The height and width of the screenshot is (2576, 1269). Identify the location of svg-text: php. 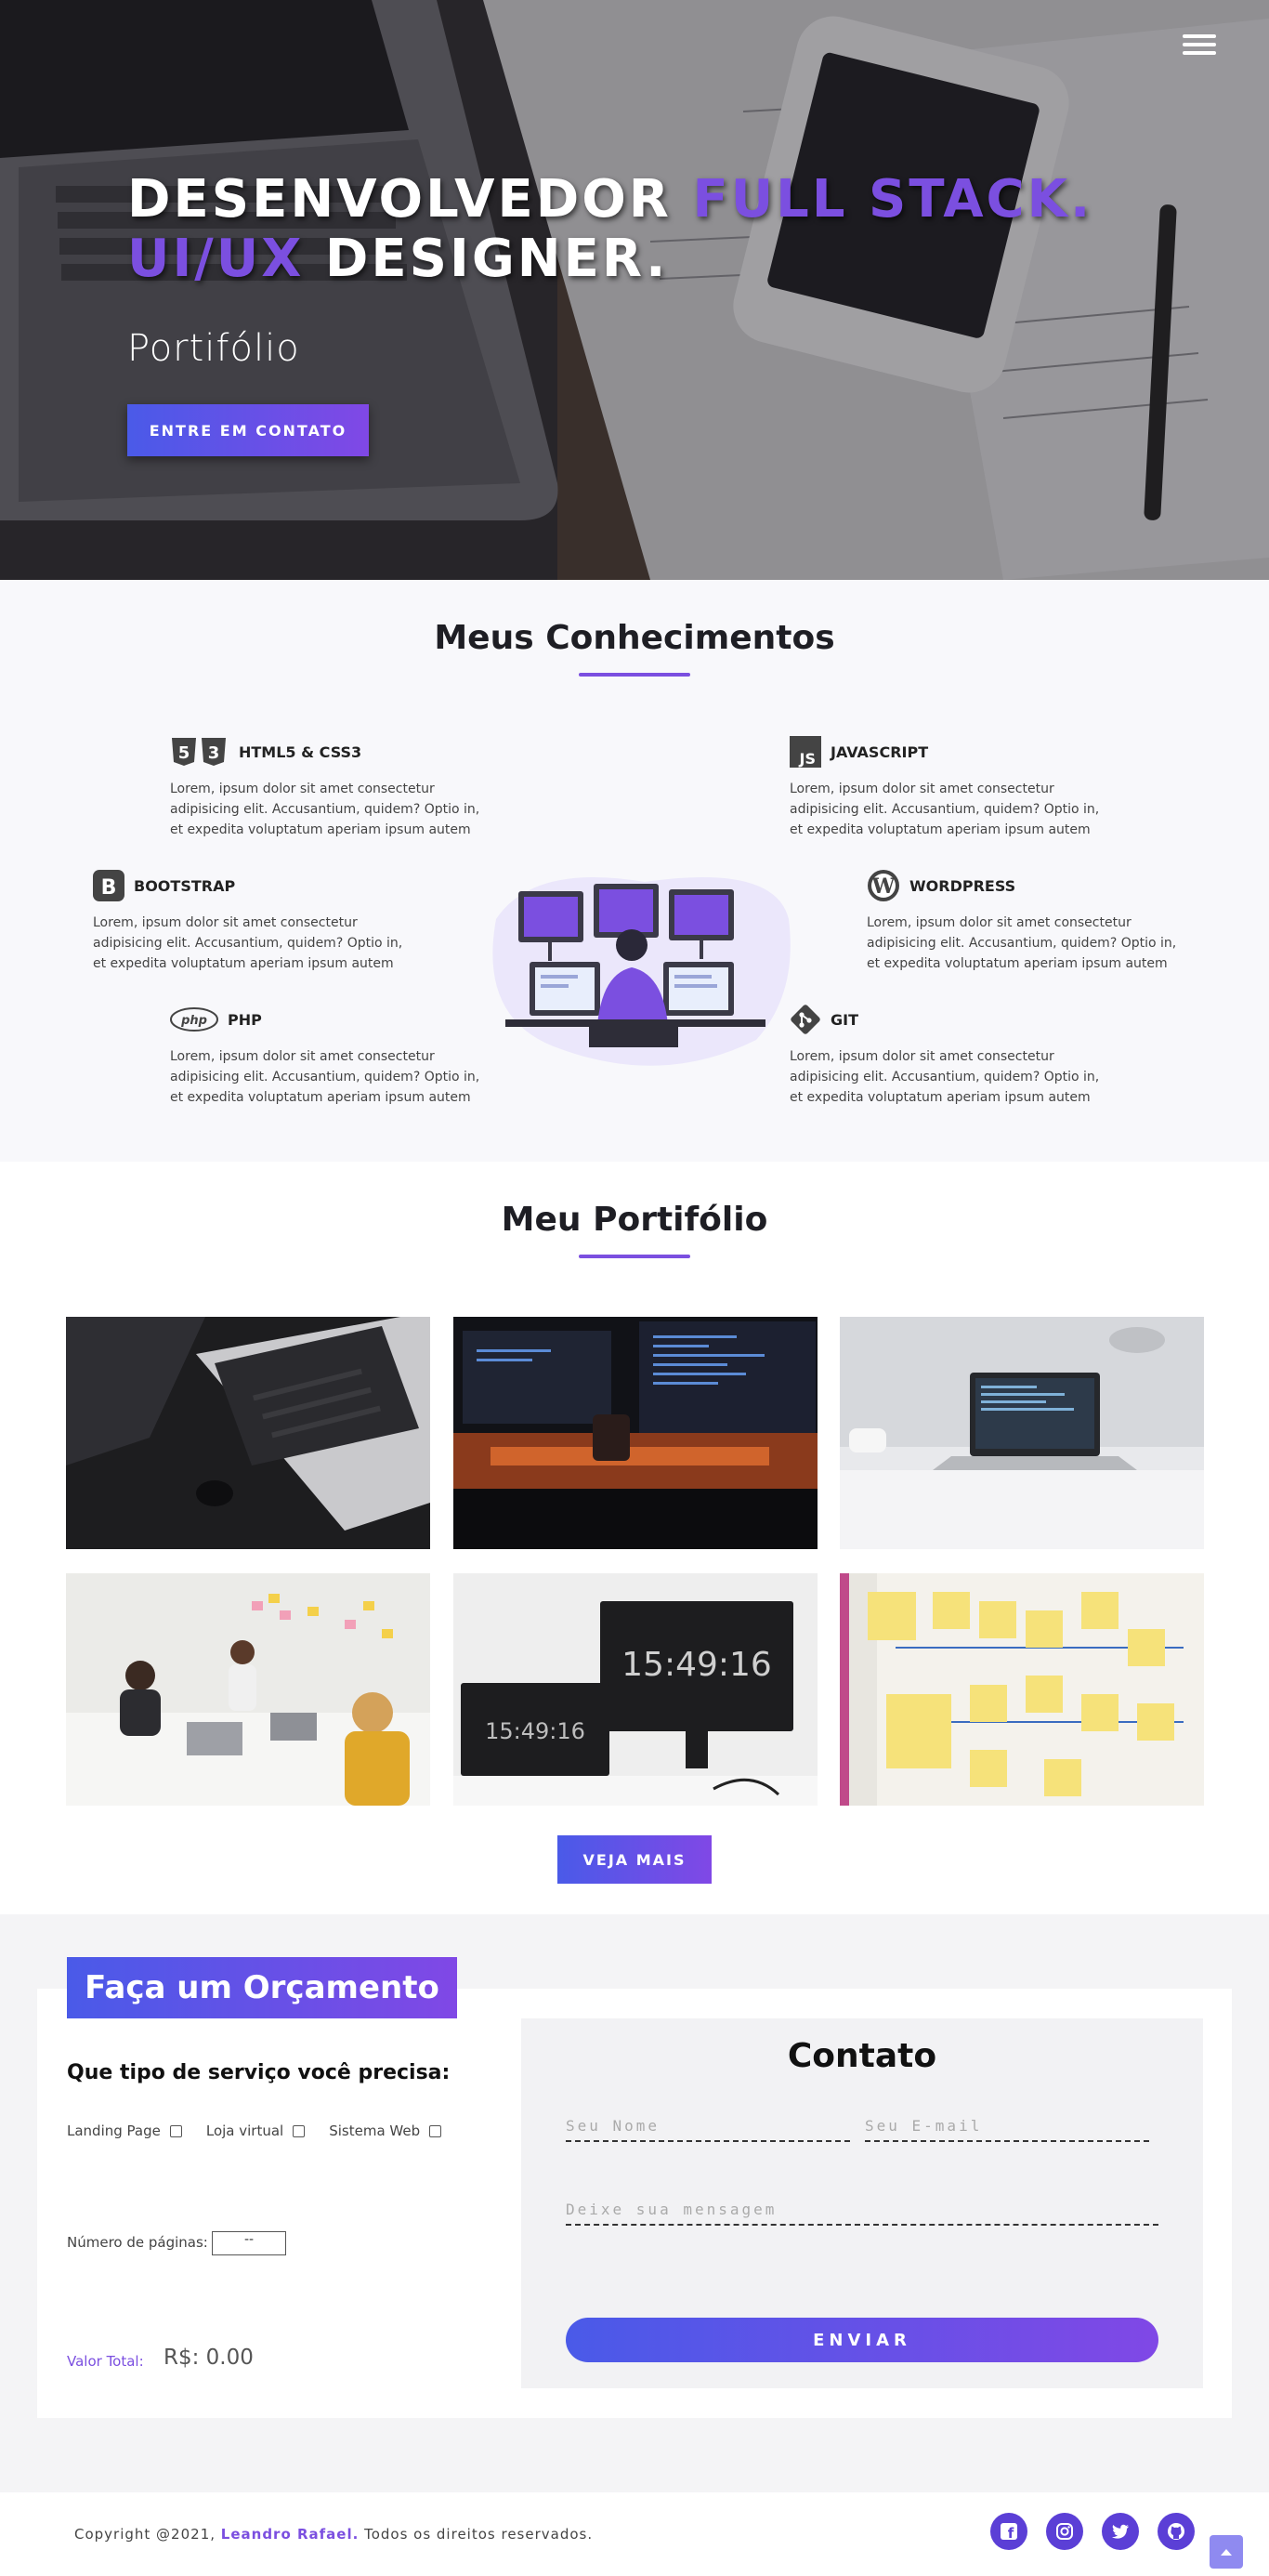
(194, 1021).